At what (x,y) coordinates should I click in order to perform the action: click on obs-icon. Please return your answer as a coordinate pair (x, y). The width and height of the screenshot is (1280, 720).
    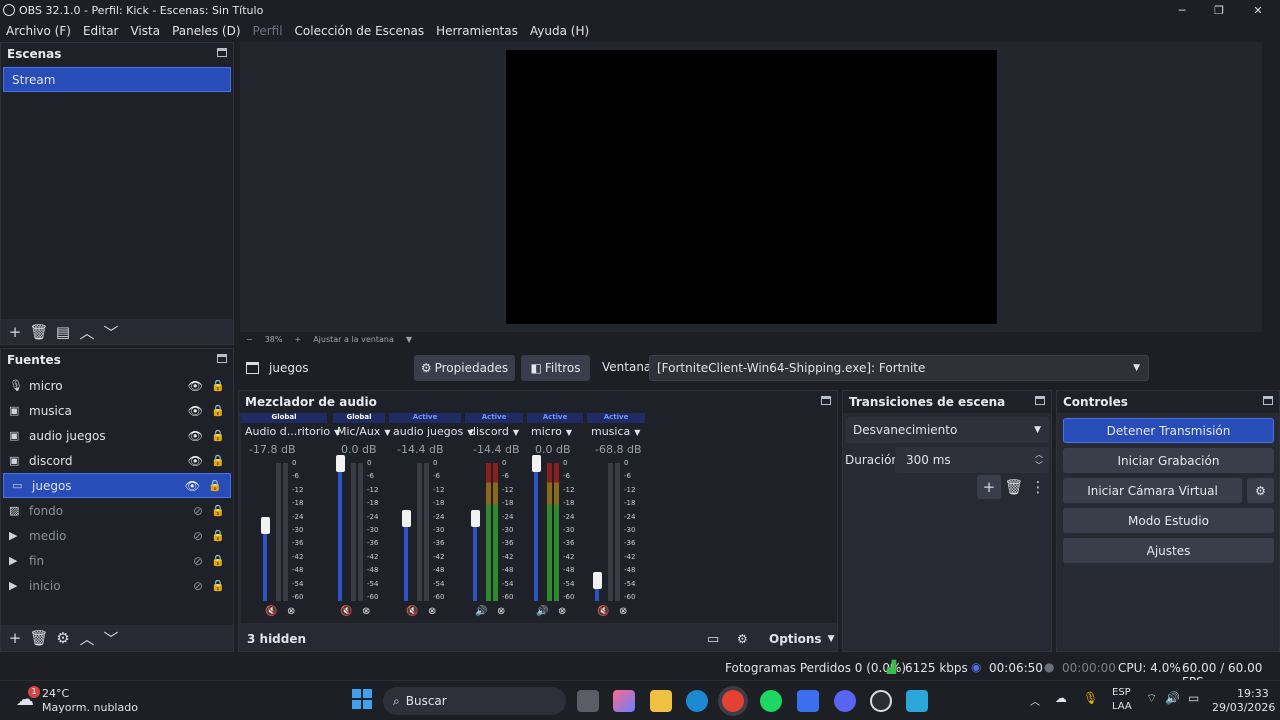
    Looking at the image, I should click on (881, 701).